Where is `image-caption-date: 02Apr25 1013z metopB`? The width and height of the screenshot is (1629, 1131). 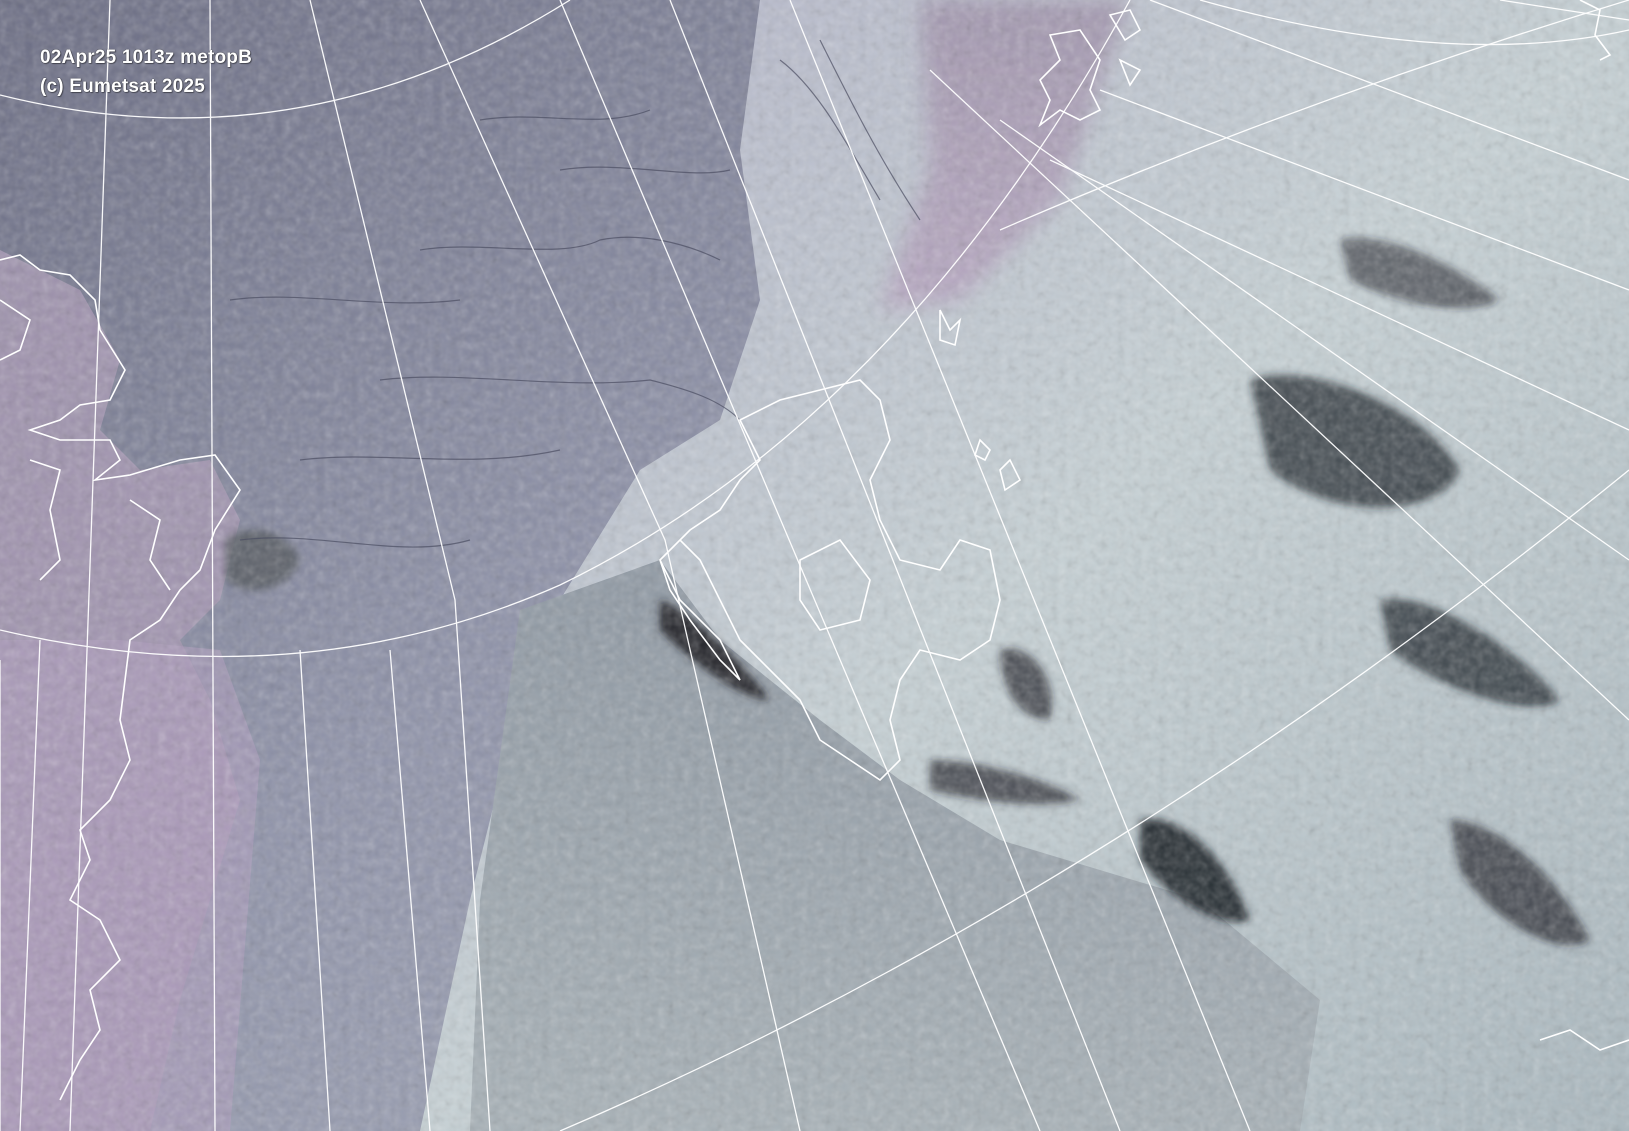
image-caption-date: 02Apr25 1013z metopB is located at coordinates (146, 57).